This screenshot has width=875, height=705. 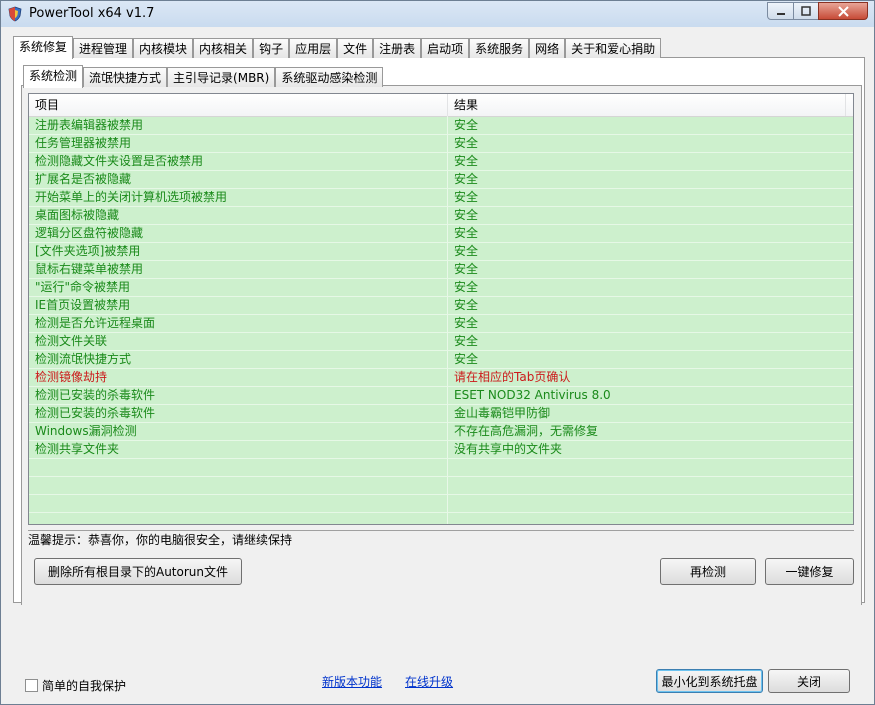 I want to click on list-row: 检测共享文件夹 没有共享中的文件夹, so click(x=441, y=450).